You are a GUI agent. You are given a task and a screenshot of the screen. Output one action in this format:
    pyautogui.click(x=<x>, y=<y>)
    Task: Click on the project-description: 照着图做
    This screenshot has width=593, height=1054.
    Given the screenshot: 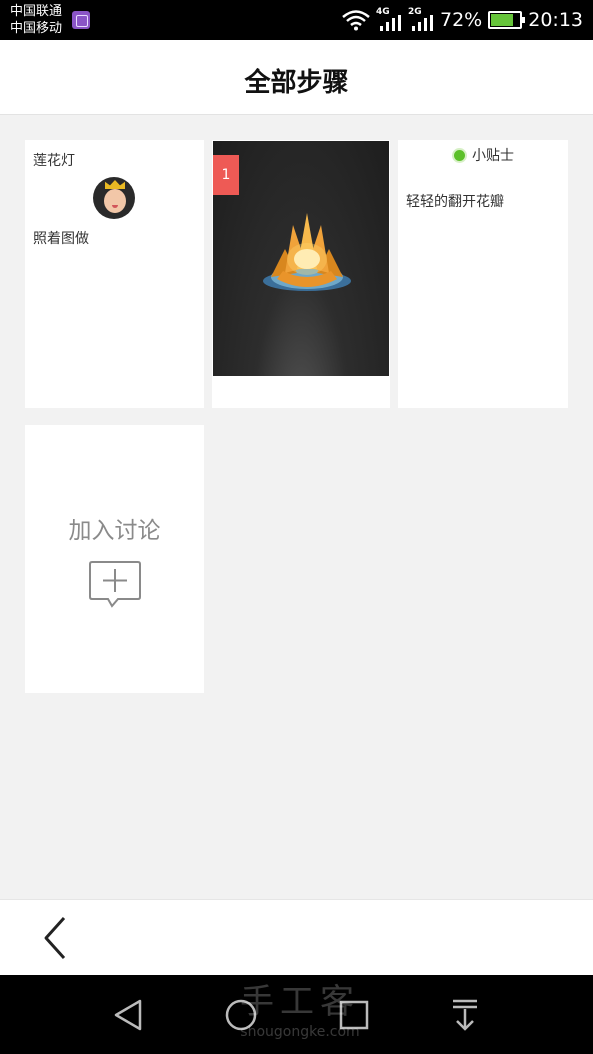 What is the action you would take?
    pyautogui.click(x=61, y=239)
    